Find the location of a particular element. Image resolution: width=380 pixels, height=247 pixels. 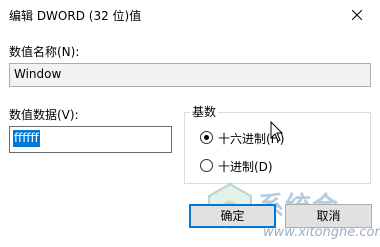

value-name-label: 数值名称(N): is located at coordinates (44, 52).